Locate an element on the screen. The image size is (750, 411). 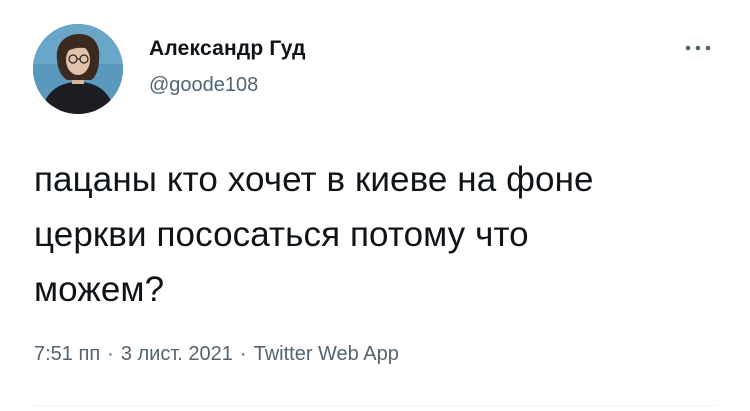
tweet-metadata: 7:51 пп · 3 лист. 2021 · Twitter Web App is located at coordinates (216, 354).